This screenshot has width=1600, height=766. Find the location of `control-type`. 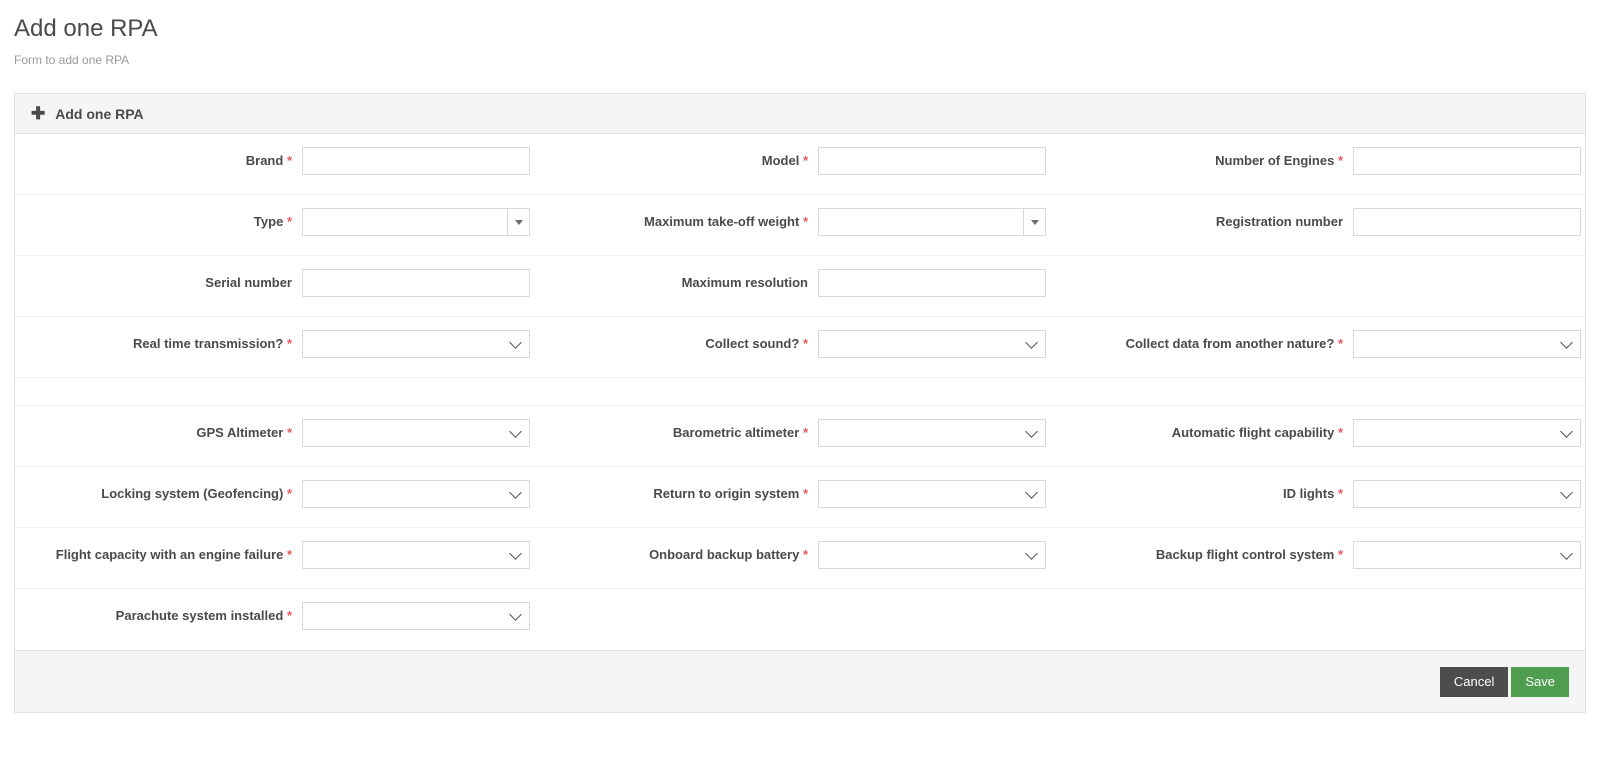

control-type is located at coordinates (416, 222).